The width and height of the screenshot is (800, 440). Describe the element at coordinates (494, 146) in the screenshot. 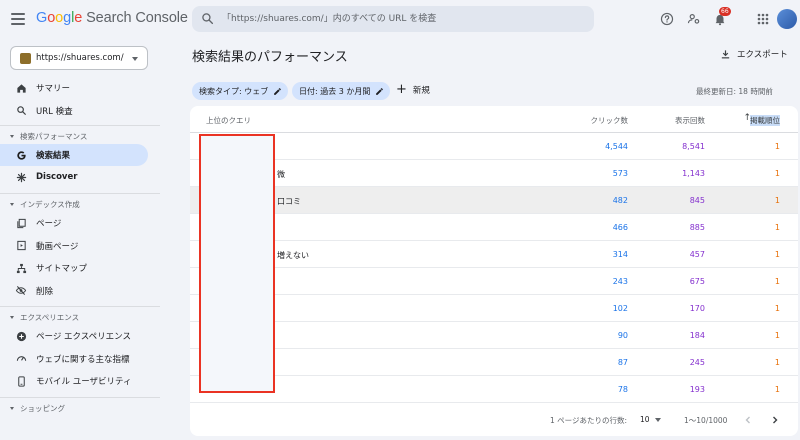

I see `table-row: 4,544 8,541 1` at that location.